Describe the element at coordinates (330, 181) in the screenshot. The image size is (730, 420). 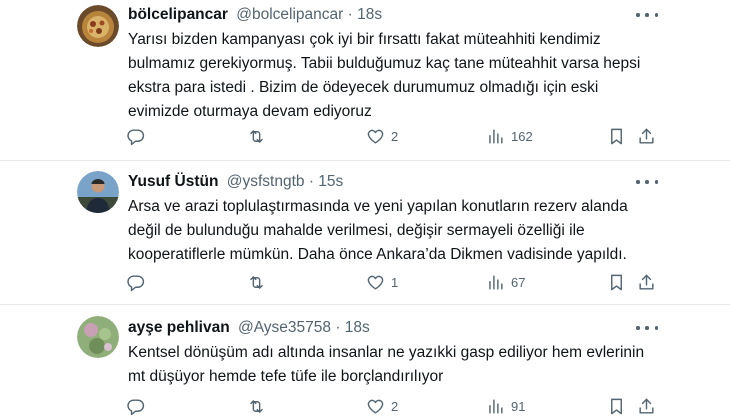
I see `timestamp: 15s` at that location.